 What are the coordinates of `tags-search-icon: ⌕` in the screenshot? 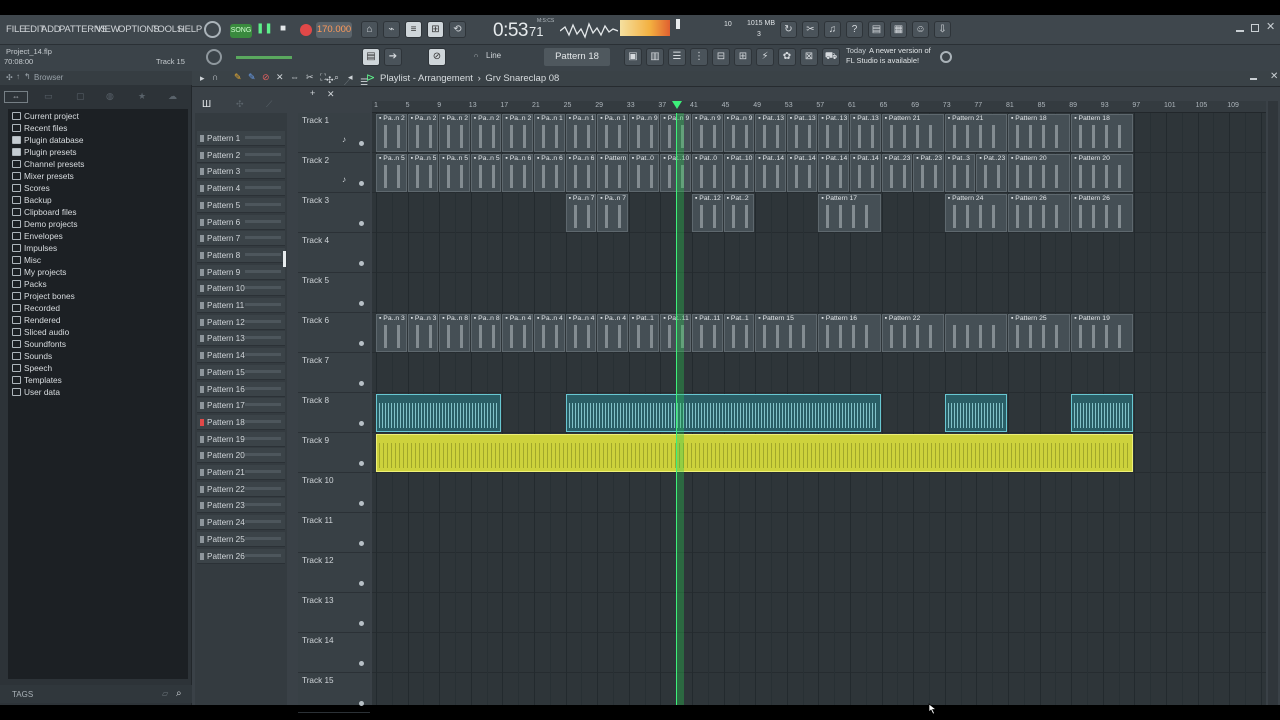 It's located at (179, 693).